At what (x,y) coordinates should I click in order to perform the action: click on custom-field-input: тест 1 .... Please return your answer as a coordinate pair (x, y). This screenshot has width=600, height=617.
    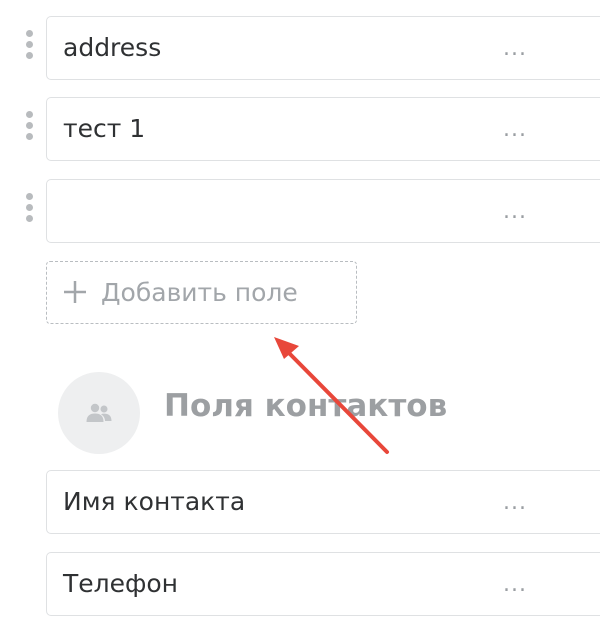
    Looking at the image, I should click on (323, 129).